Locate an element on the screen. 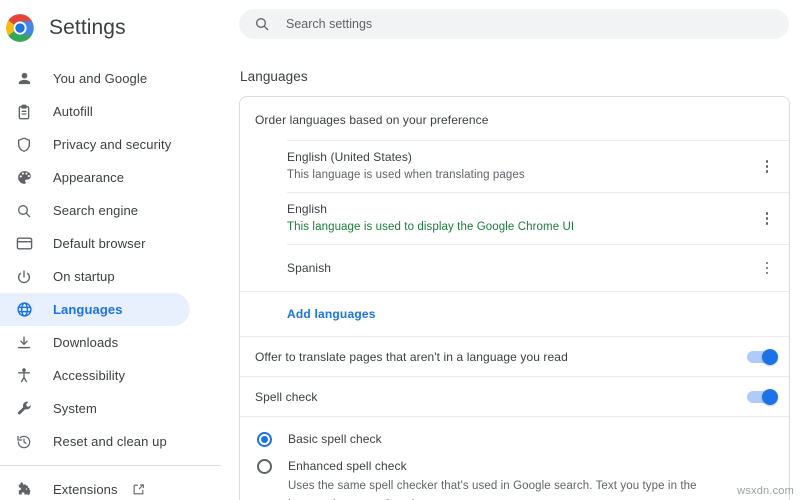  option-label: Basic spell check is located at coordinates (335, 439).